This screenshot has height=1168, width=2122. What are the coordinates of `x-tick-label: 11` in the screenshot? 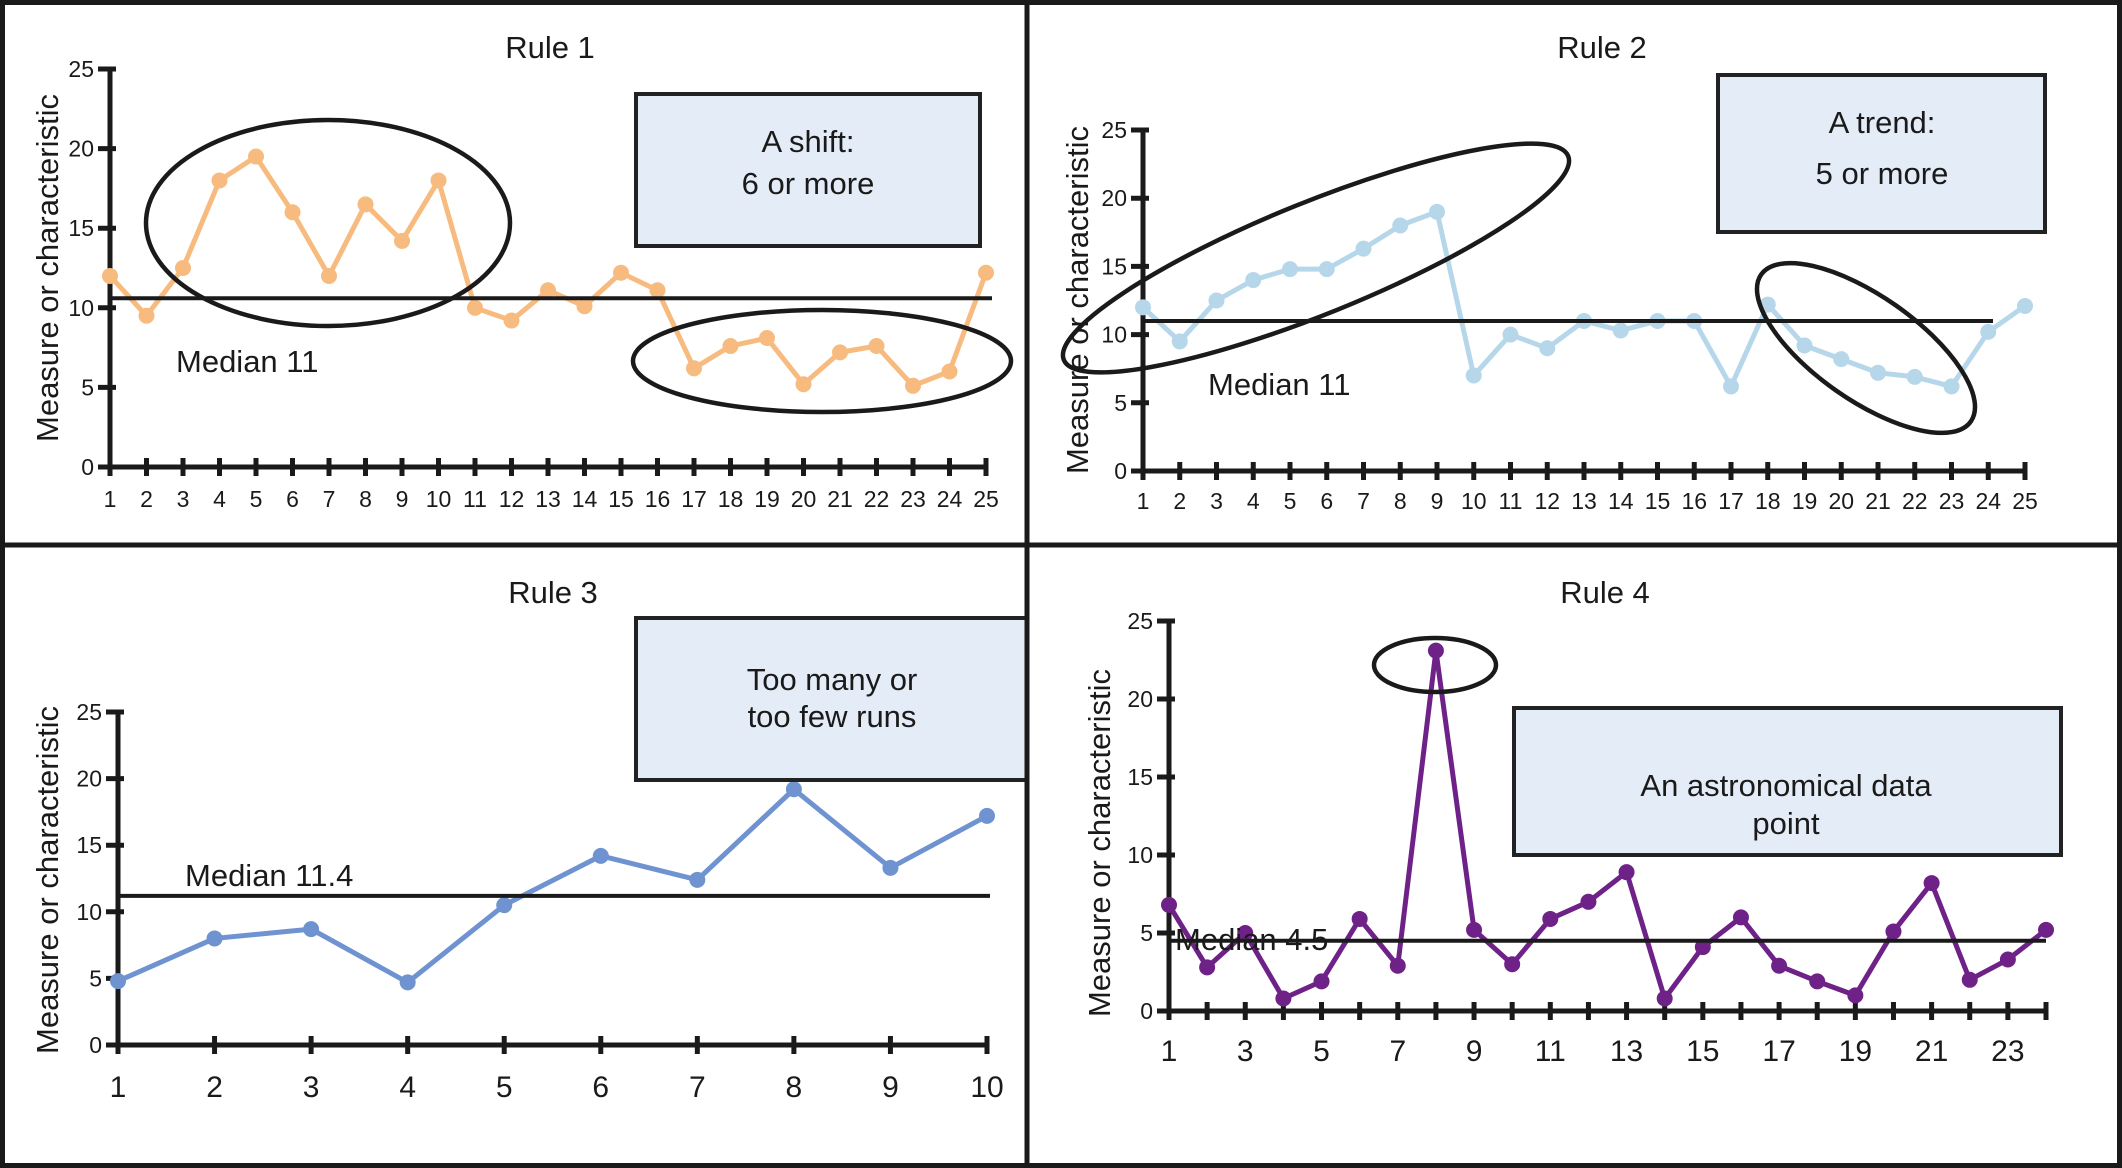 It's located at (1511, 501).